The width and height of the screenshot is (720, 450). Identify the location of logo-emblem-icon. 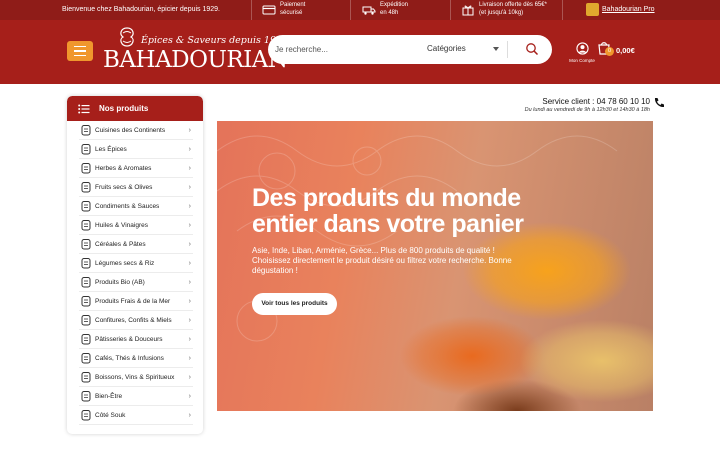
(127, 37).